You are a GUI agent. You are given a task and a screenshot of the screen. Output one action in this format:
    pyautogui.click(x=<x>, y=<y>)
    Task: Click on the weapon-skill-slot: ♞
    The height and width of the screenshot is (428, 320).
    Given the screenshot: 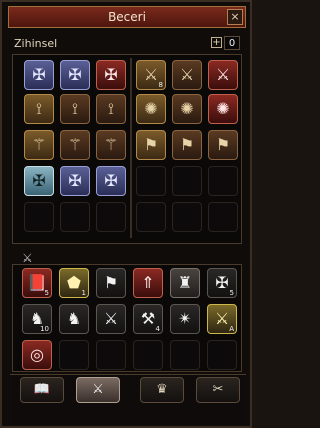 What is the action you would take?
    pyautogui.click(x=74, y=319)
    